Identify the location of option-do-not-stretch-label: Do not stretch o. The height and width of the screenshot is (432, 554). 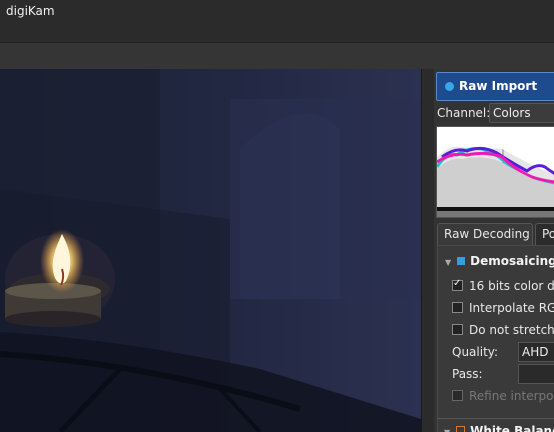
(511, 330).